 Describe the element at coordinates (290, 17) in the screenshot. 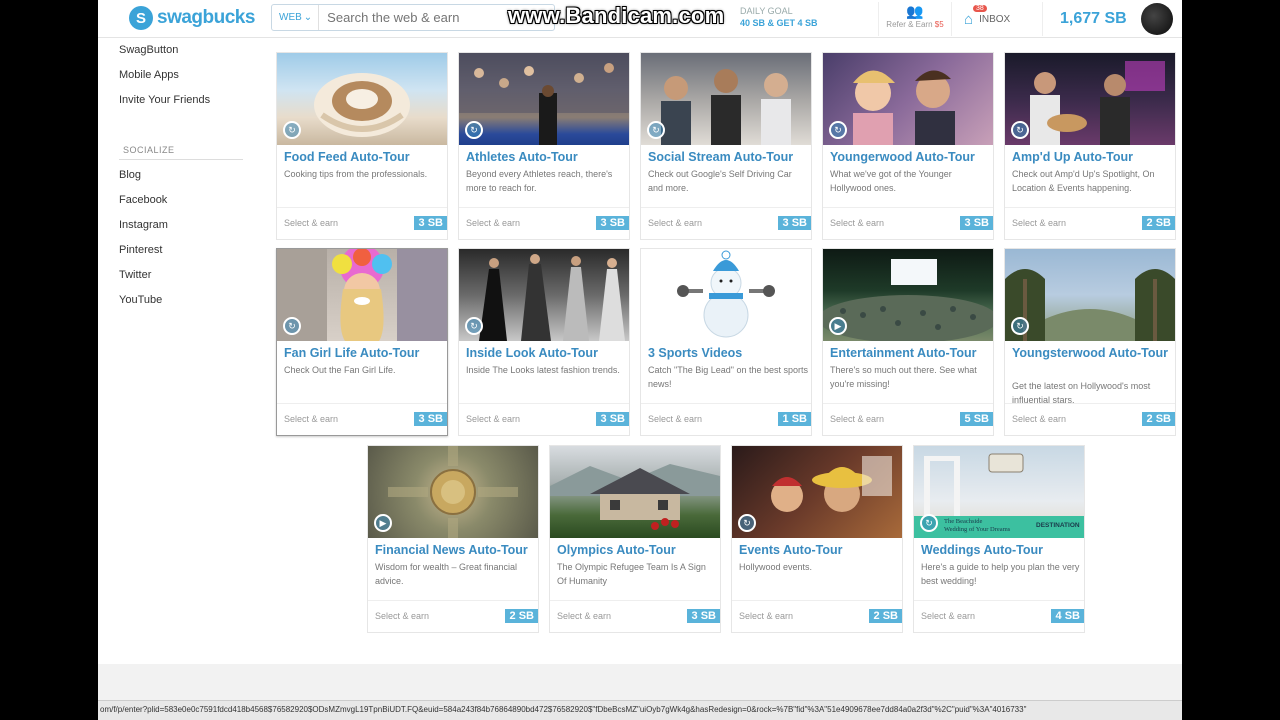

I see `search-scope-label: WEB` at that location.